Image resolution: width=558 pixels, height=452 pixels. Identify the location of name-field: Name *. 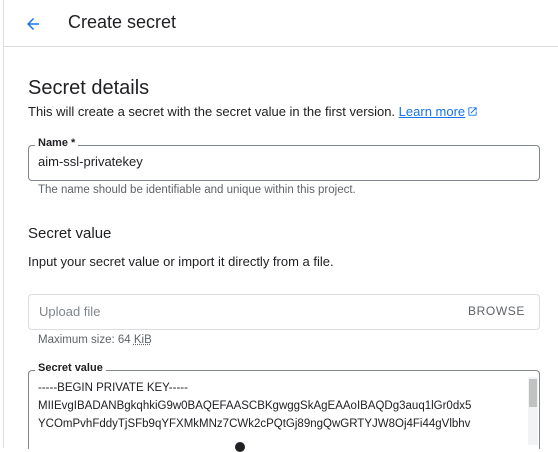
(284, 159).